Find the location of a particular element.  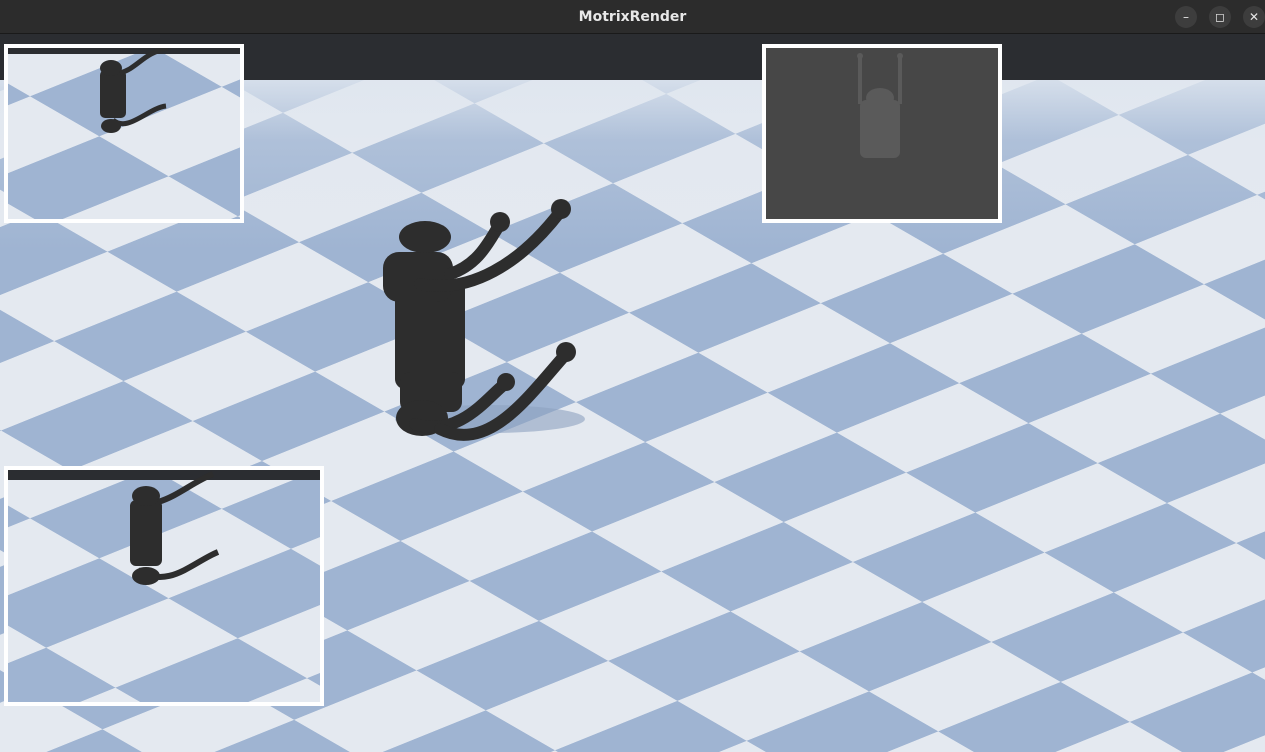

minimize-button: – is located at coordinates (1186, 16).